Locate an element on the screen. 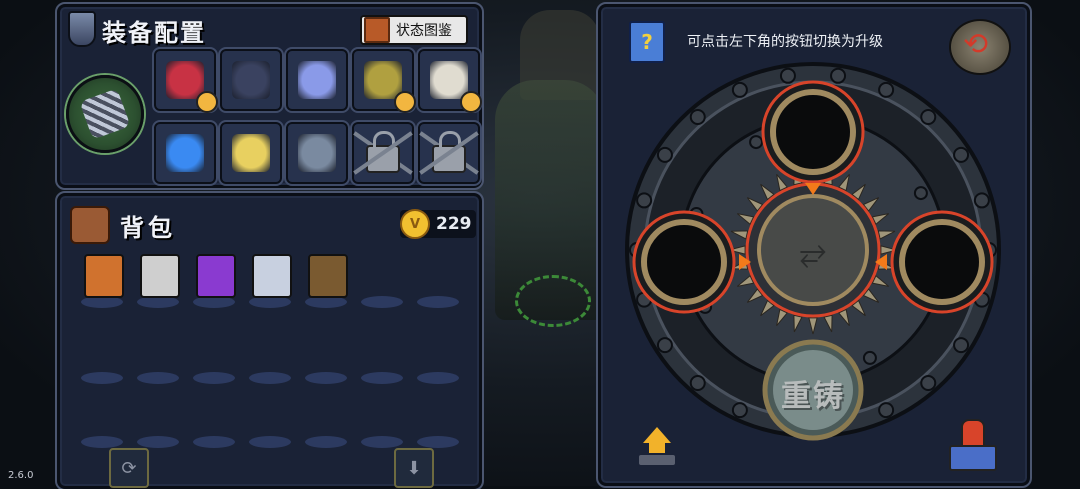 The image size is (1080, 489). dark-hood-figure-icon is located at coordinates (251, 80).